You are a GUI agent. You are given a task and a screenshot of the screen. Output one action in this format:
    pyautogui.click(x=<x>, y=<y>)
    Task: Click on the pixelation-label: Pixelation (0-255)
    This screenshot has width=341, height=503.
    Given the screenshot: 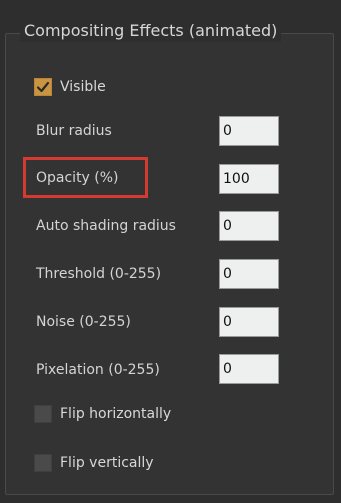 What is the action you would take?
    pyautogui.click(x=98, y=370)
    